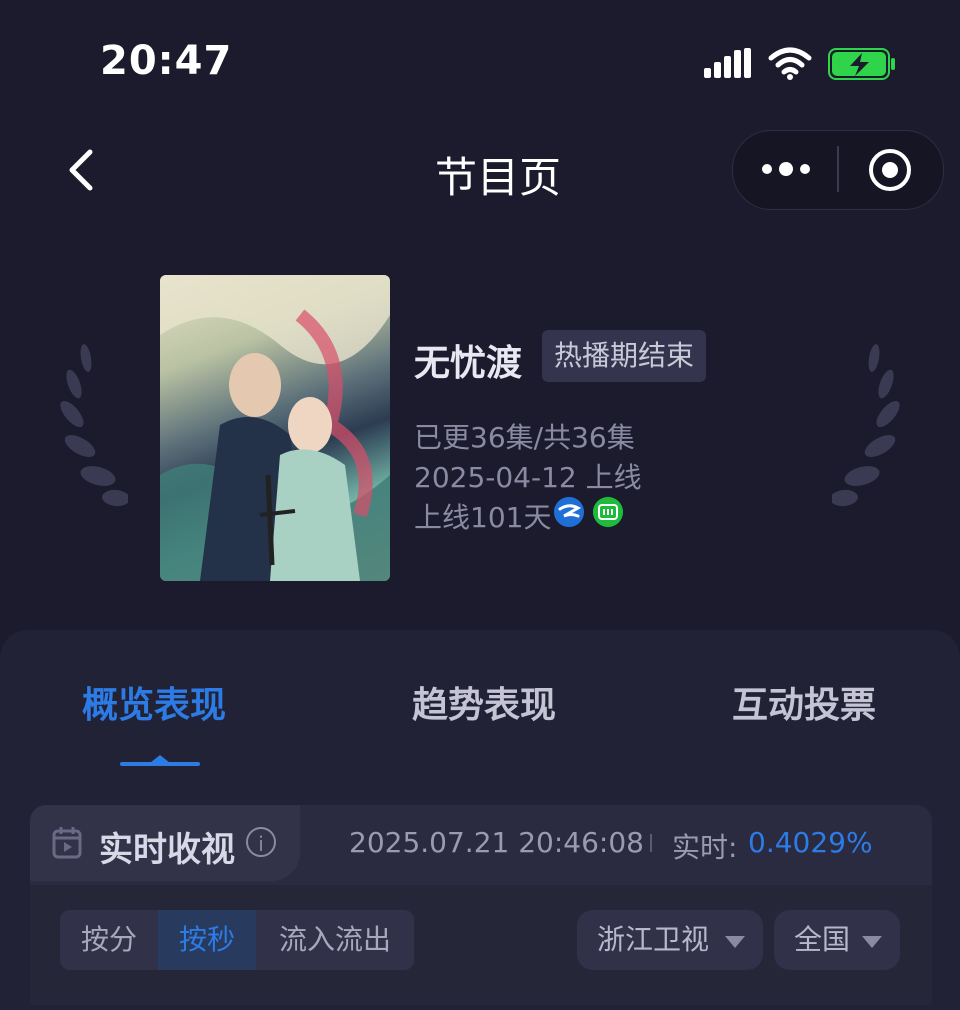 The height and width of the screenshot is (1010, 960). Describe the element at coordinates (810, 842) in the screenshot. I see `realtime-rating-value: 0.4029%` at that location.